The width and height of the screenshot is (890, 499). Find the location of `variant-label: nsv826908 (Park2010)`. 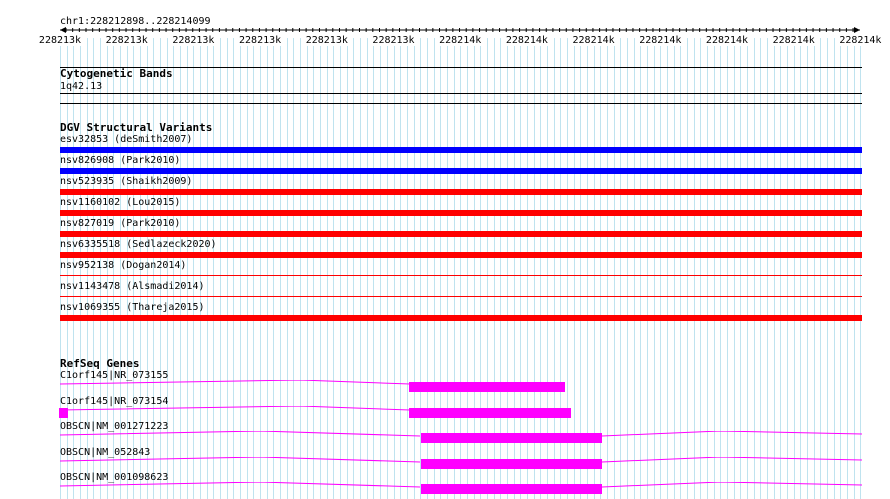

variant-label: nsv826908 (Park2010) is located at coordinates (120, 160).